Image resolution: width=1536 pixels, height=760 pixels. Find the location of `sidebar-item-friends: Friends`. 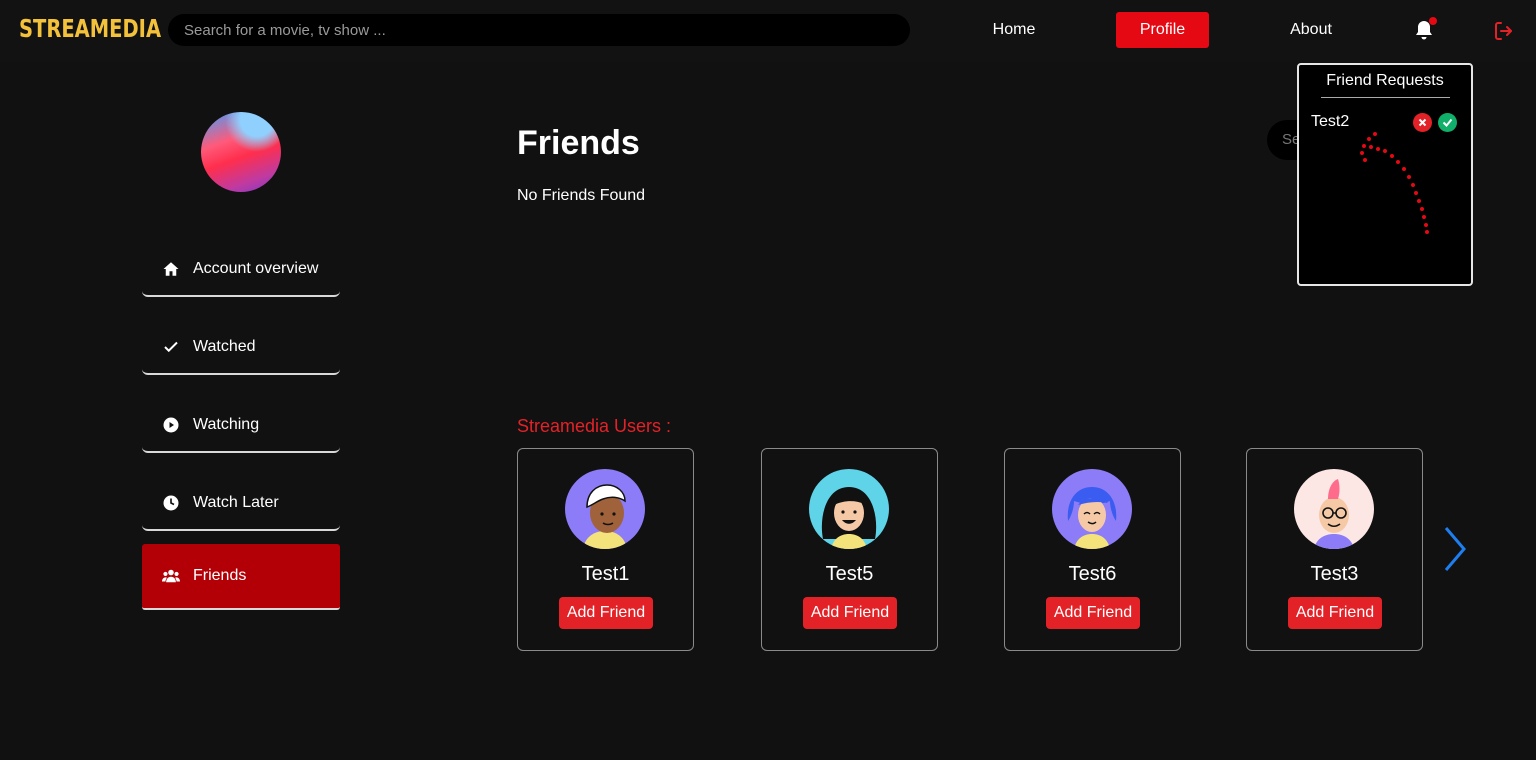

sidebar-item-friends: Friends is located at coordinates (241, 577).